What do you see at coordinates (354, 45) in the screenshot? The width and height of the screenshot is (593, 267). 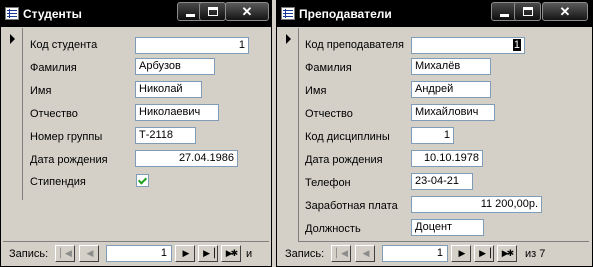 I see `field-label-teacher-id: Код преподавателя` at bounding box center [354, 45].